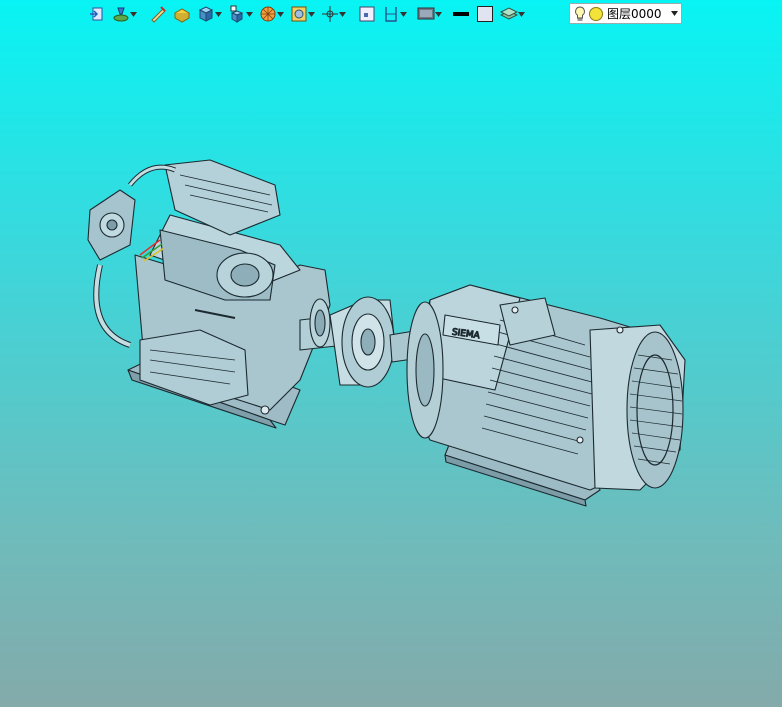  I want to click on zoom-area-icon, so click(391, 14).